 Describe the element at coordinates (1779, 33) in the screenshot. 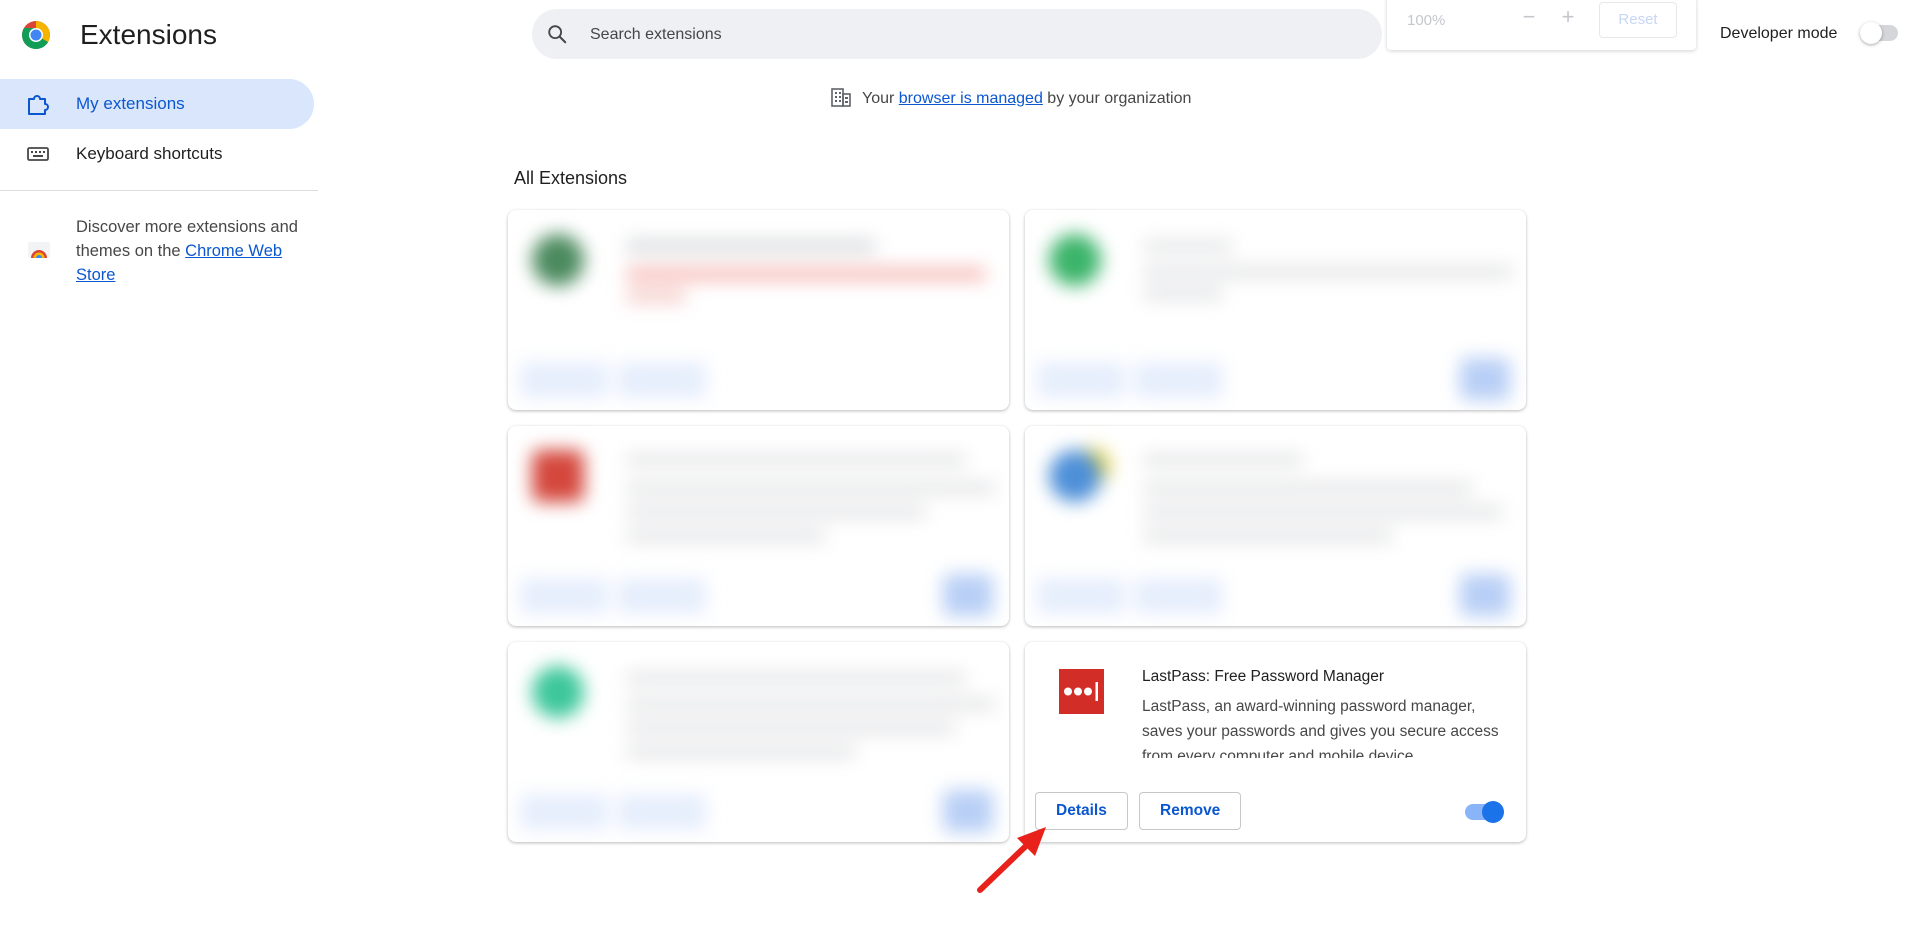

I see `developer-mode-label: Developer mode` at that location.